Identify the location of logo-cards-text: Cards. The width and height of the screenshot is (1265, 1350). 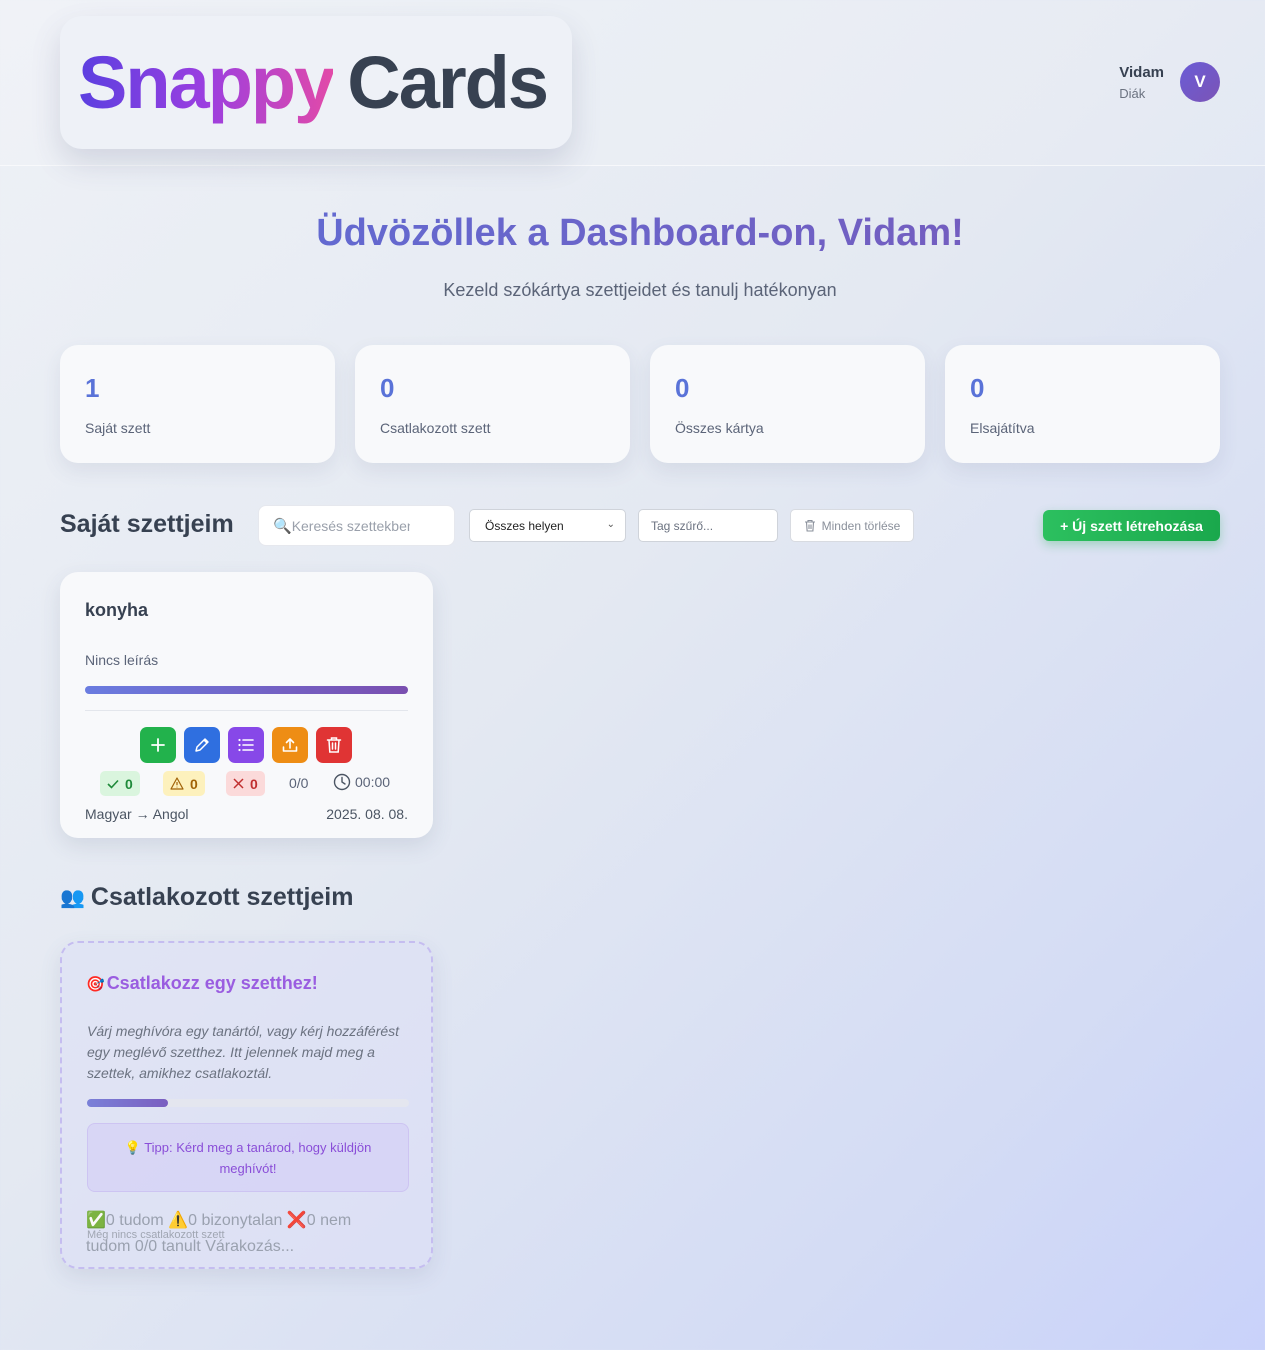
(448, 82).